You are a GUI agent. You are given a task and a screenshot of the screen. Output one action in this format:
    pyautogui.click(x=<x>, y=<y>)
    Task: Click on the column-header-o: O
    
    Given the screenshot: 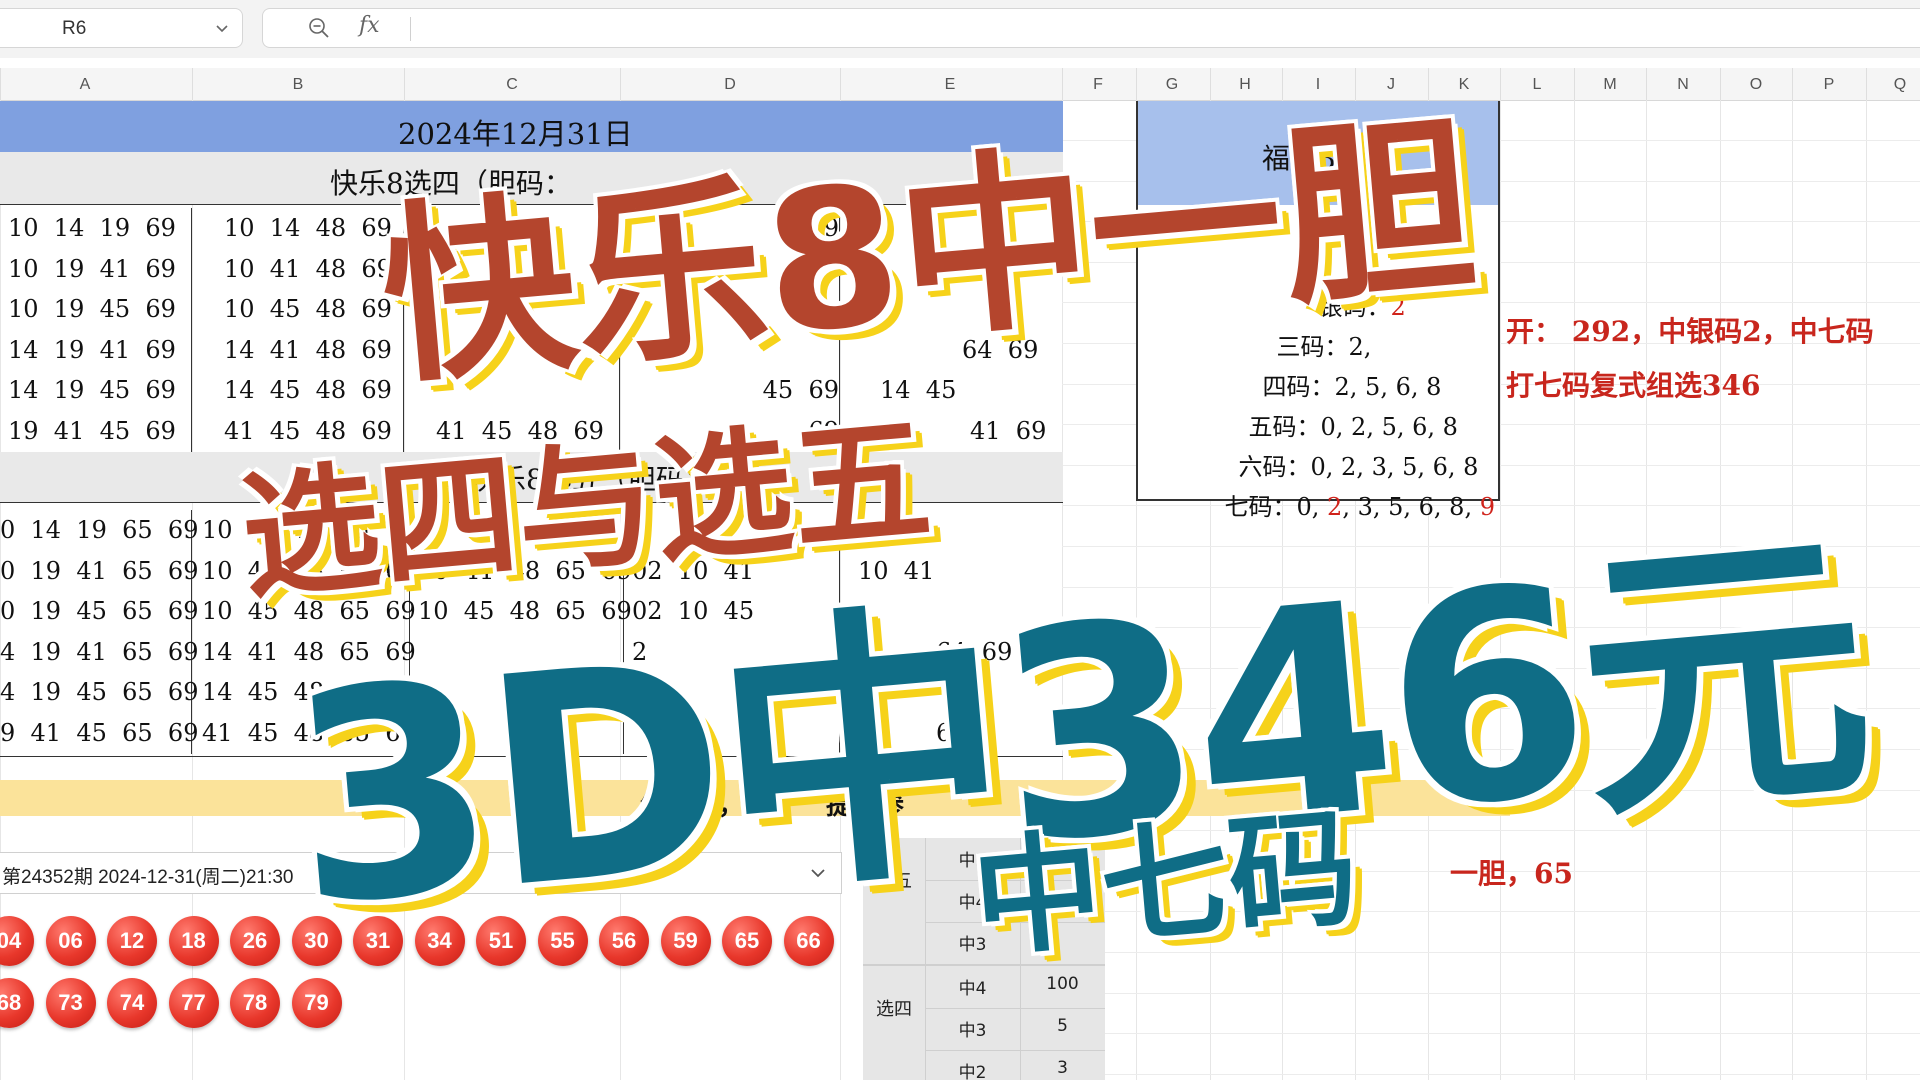 What is the action you would take?
    pyautogui.click(x=1756, y=85)
    